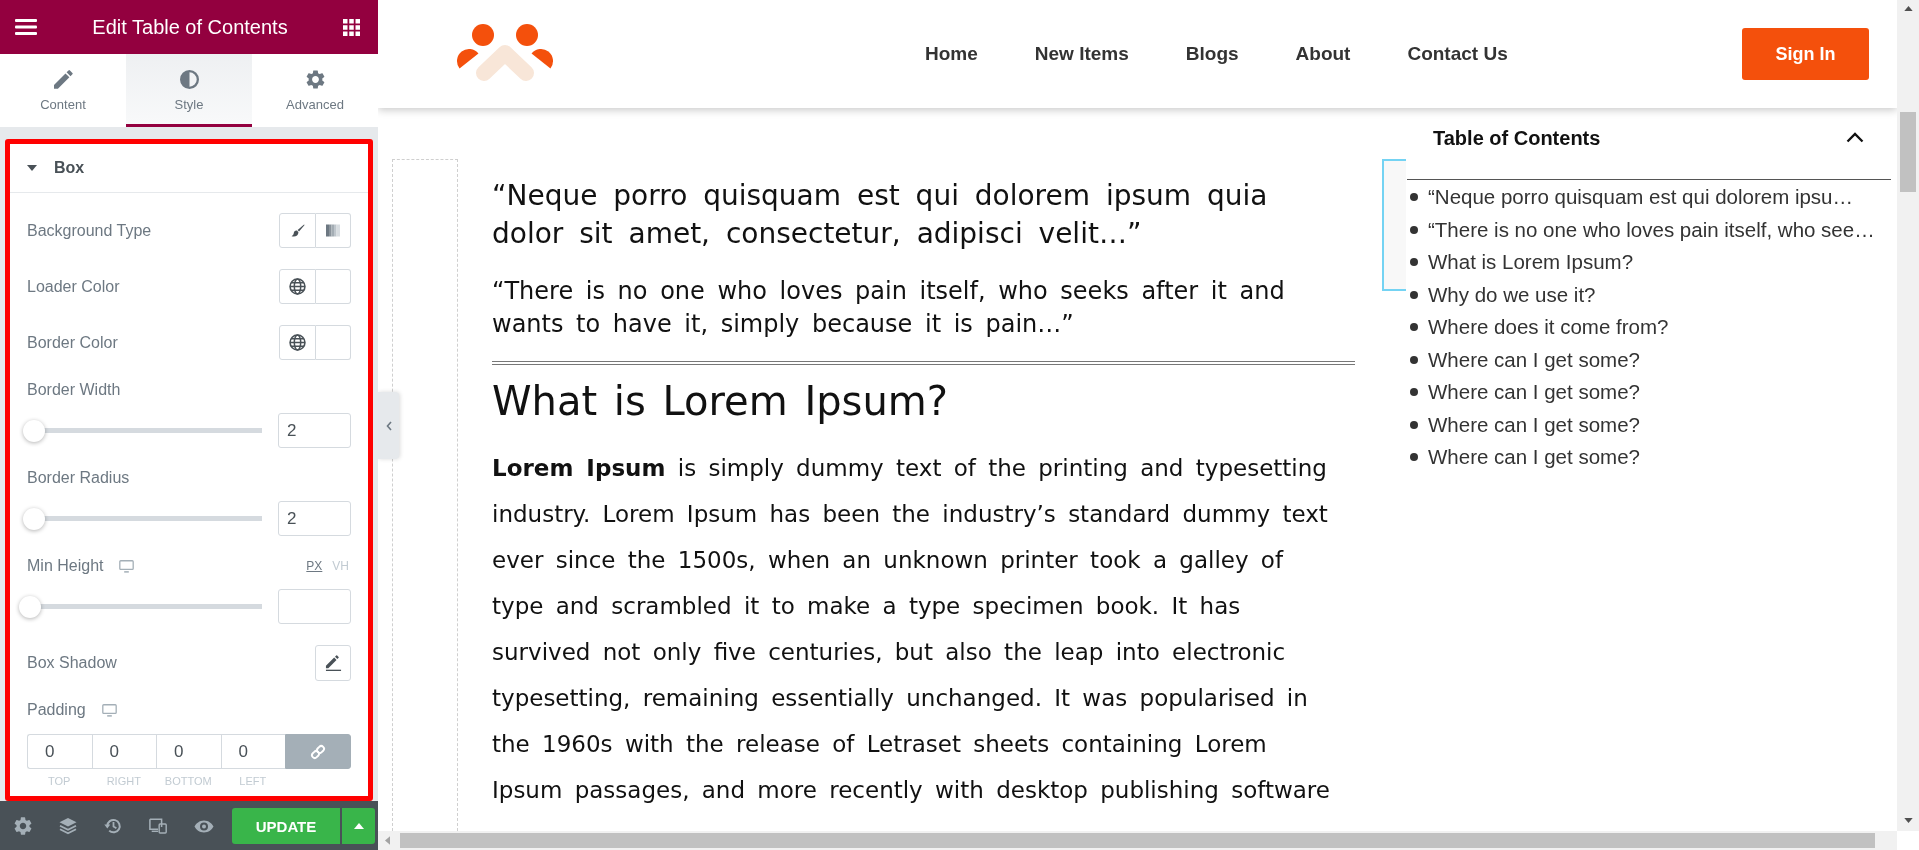 This screenshot has width=1919, height=850. I want to click on scroll-down-arrow-icon, so click(1908, 820).